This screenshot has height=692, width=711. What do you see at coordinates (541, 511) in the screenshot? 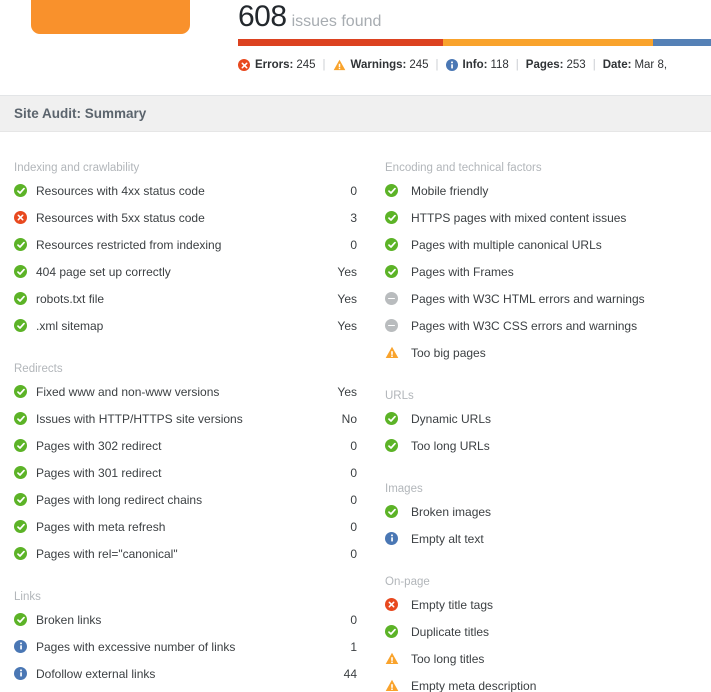
I see `audit-row: Broken images` at bounding box center [541, 511].